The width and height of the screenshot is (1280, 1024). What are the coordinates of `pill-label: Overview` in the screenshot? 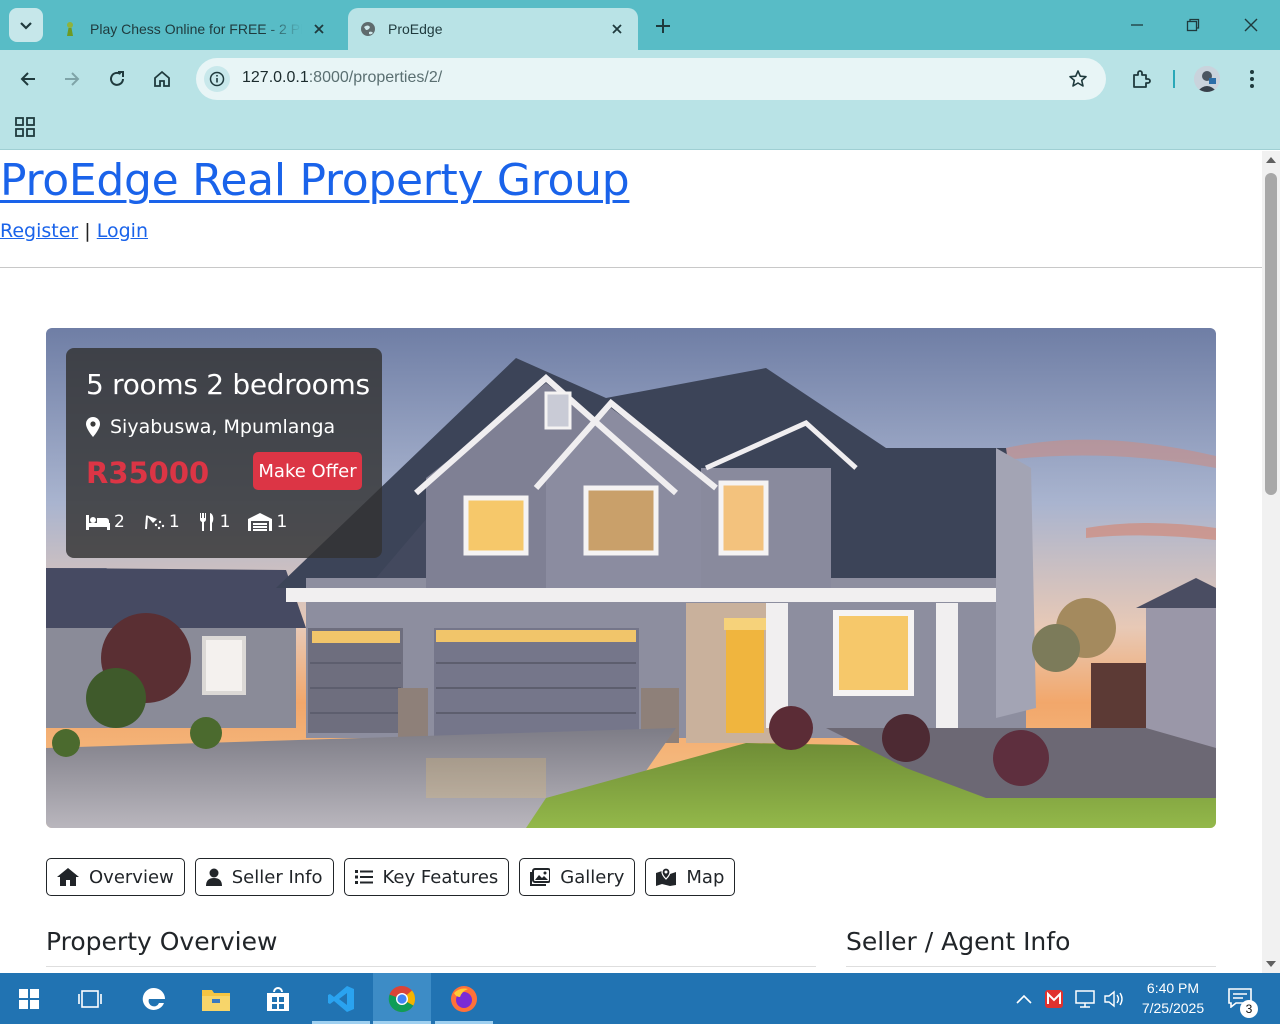 It's located at (131, 877).